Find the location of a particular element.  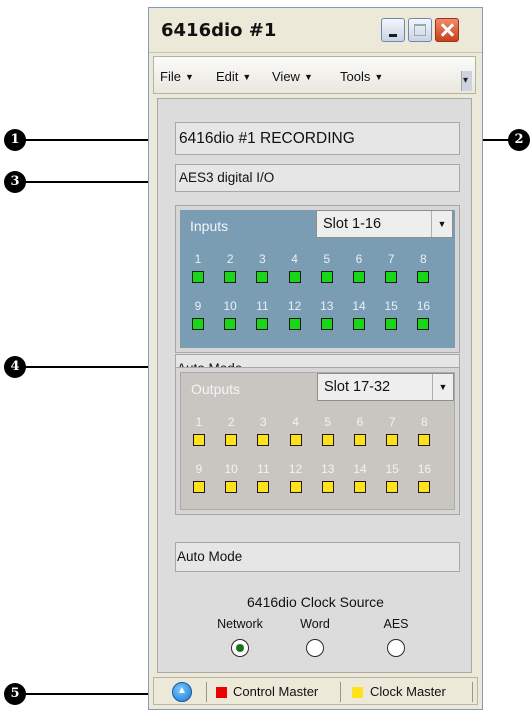

input-channel-number: 13 is located at coordinates (327, 306).